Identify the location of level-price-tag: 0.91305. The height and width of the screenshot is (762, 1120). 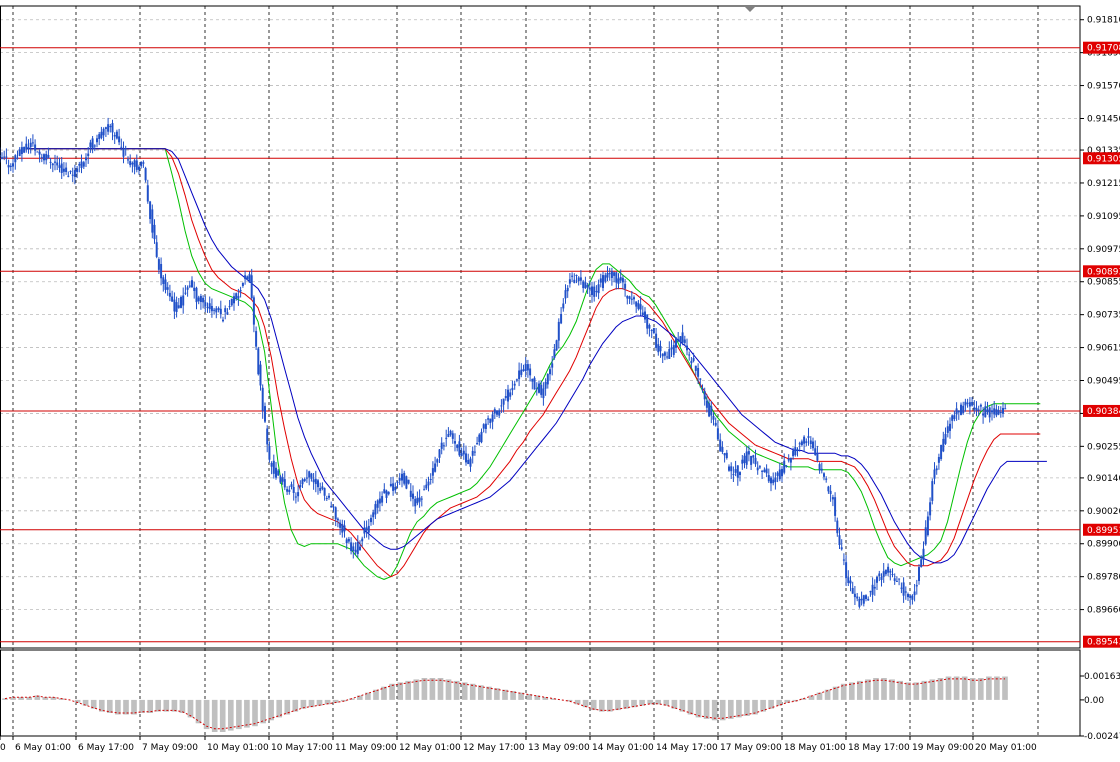
(1101, 158).